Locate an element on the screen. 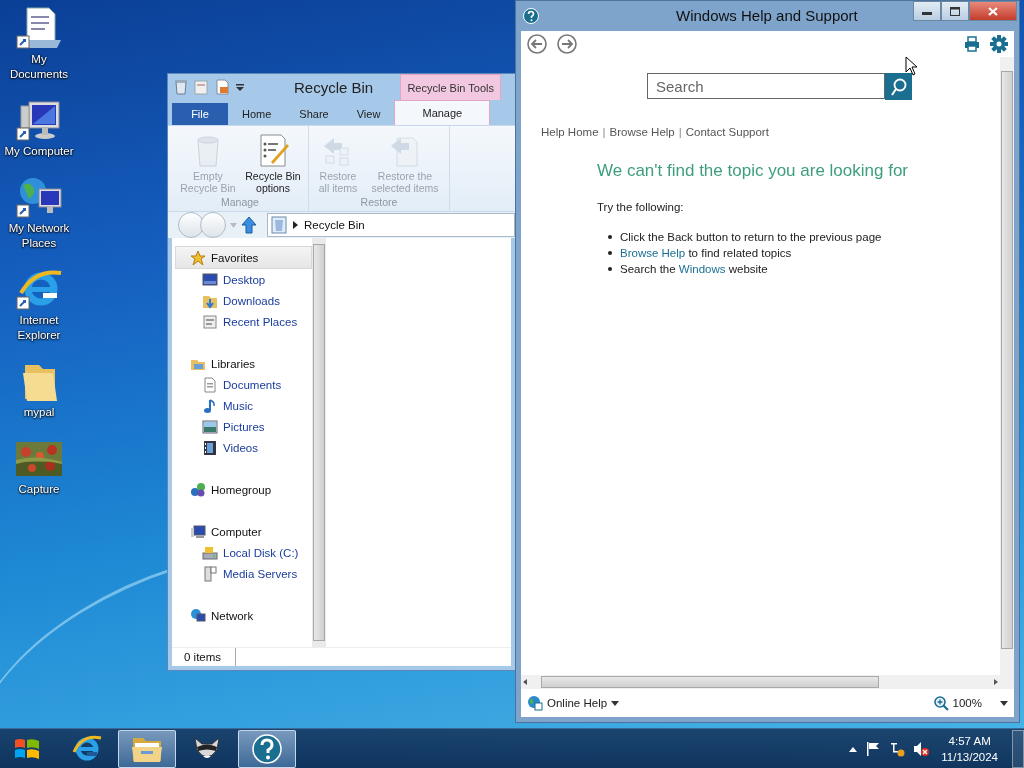  search-icon is located at coordinates (898, 86).